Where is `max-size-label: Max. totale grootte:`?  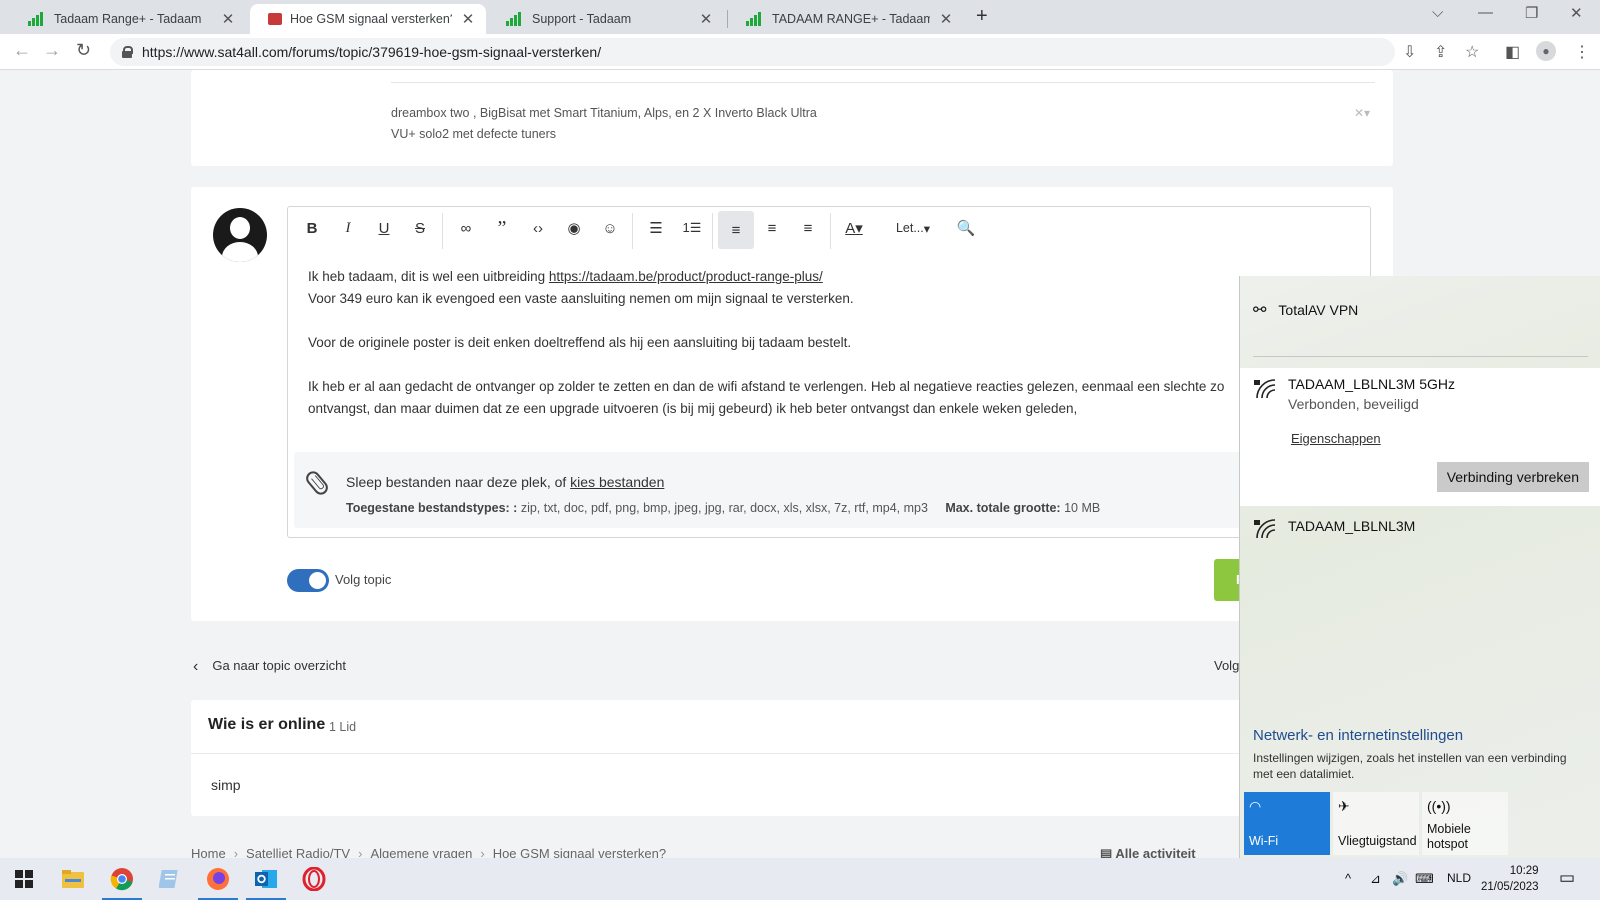
max-size-label: Max. totale grootte: is located at coordinates (1003, 508).